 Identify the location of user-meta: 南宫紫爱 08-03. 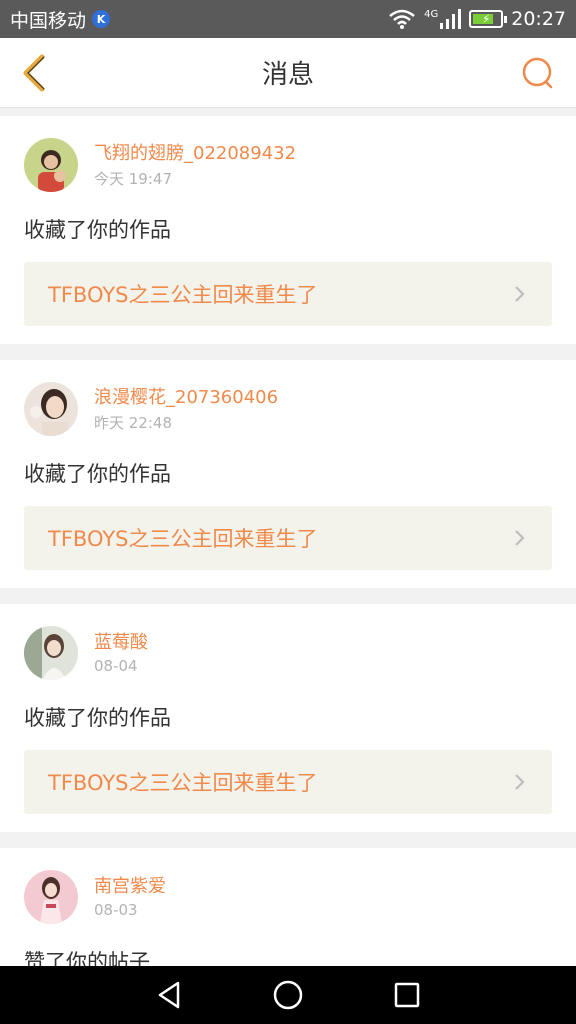
(130, 897).